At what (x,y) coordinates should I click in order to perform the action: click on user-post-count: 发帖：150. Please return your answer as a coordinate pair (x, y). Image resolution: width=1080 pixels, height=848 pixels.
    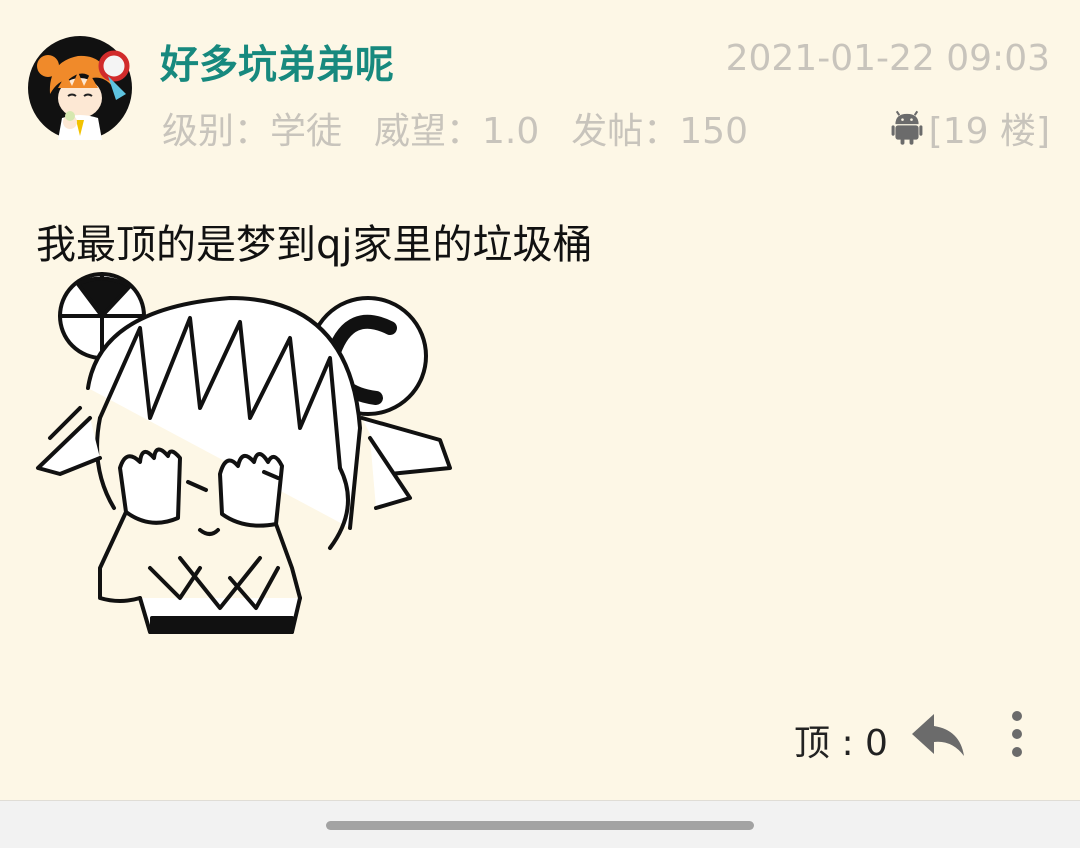
    Looking at the image, I should click on (659, 131).